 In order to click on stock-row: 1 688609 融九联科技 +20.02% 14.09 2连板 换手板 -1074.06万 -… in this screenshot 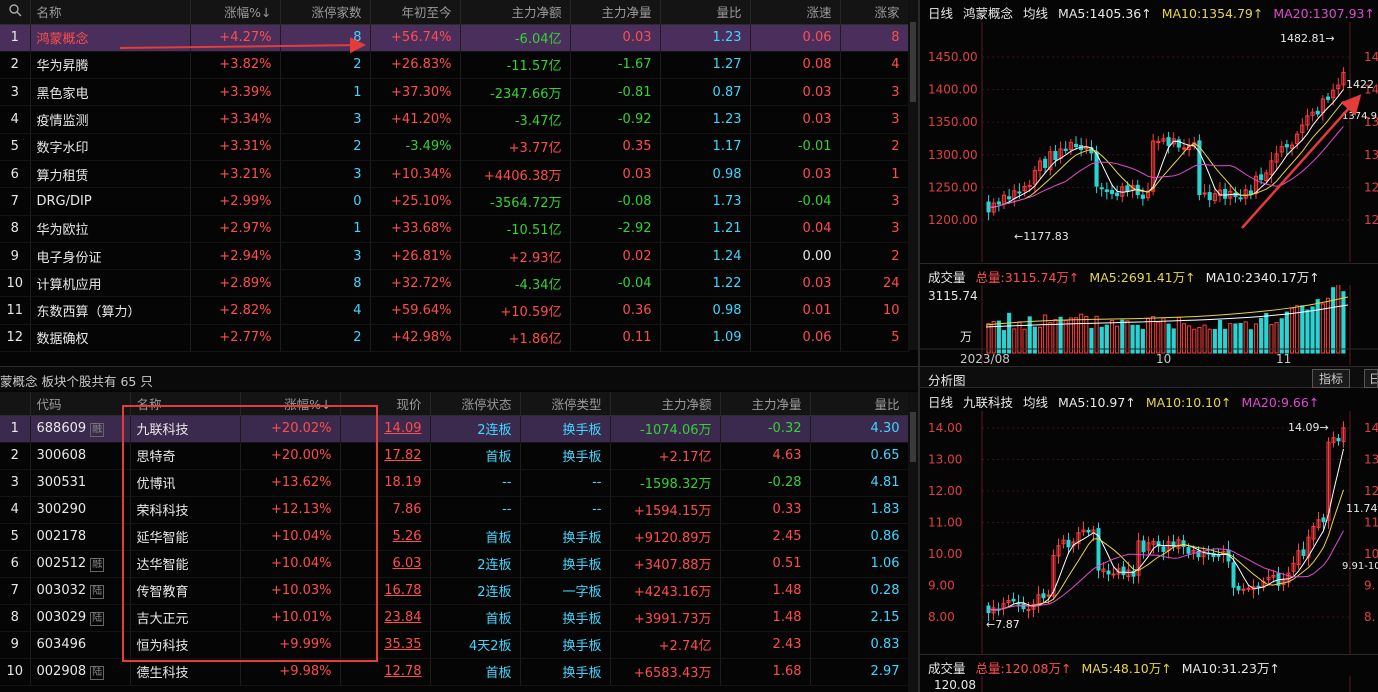, I will do `click(454, 429)`.